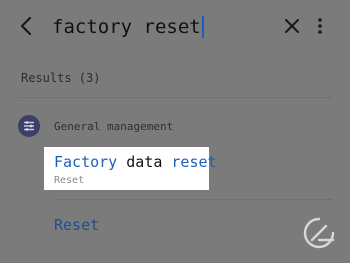  What do you see at coordinates (114, 126) in the screenshot?
I see `category-label: General management` at bounding box center [114, 126].